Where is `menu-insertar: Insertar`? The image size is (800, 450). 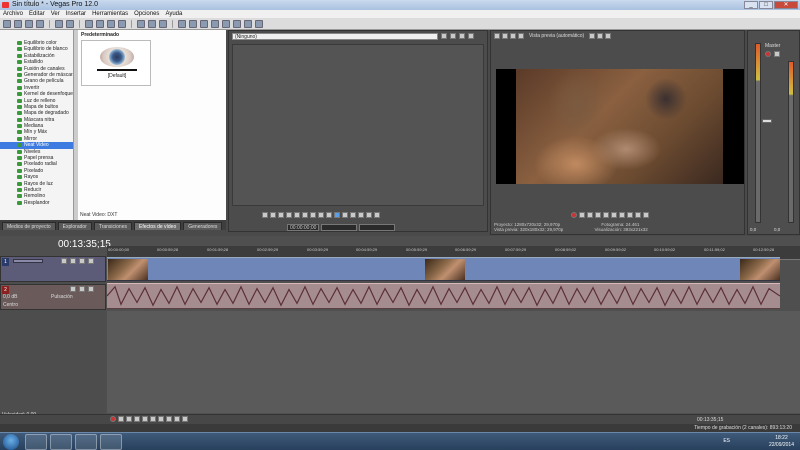 menu-insertar: Insertar is located at coordinates (76, 14).